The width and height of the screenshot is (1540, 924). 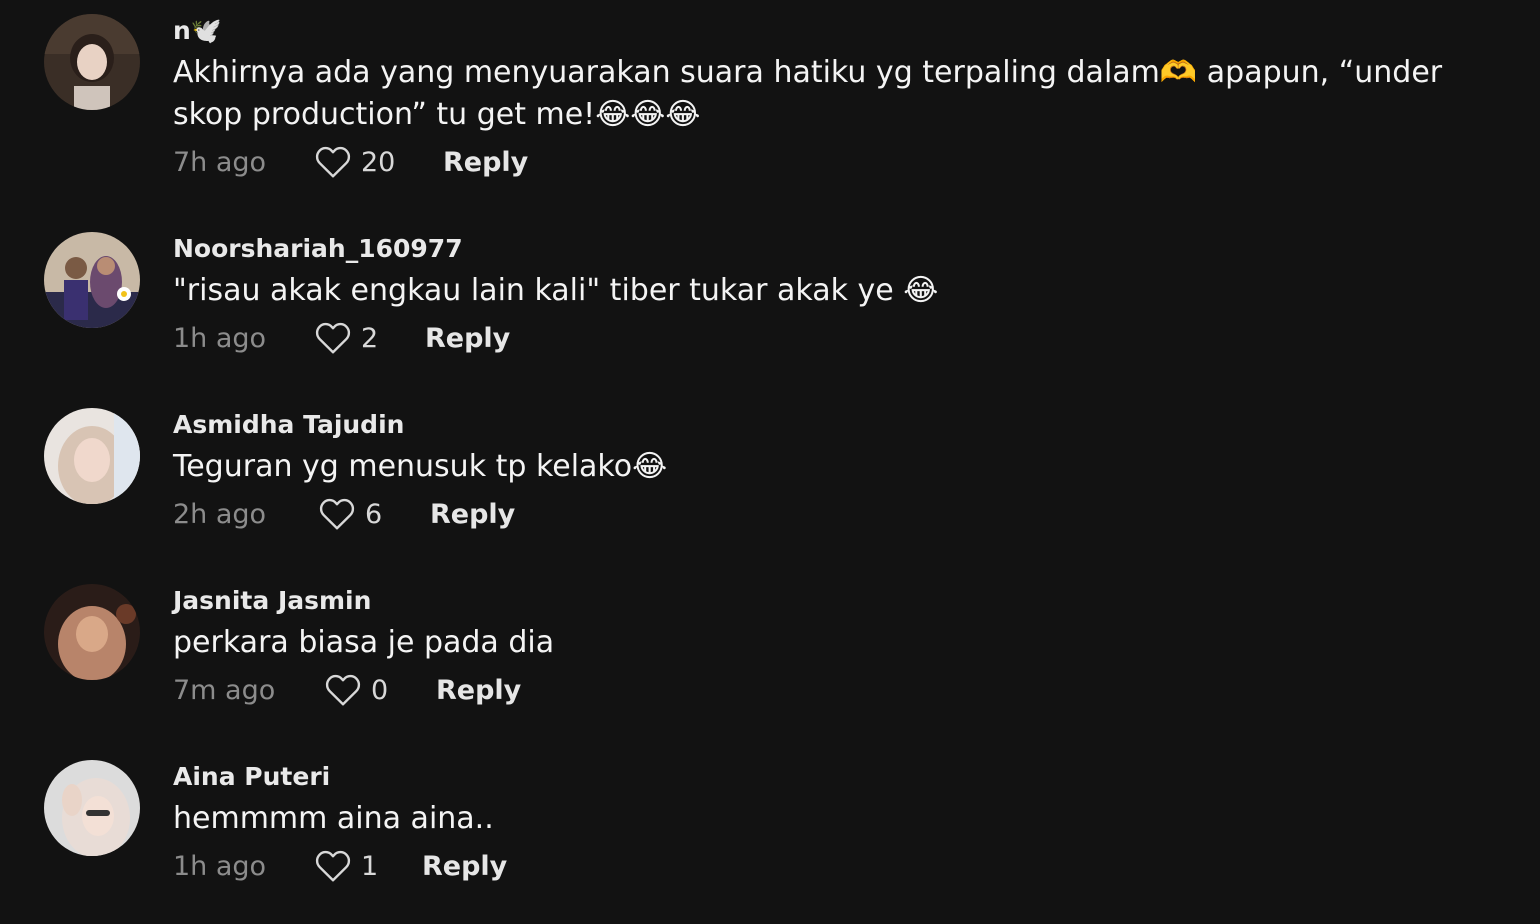 I want to click on comment-time: 2h ago, so click(x=220, y=514).